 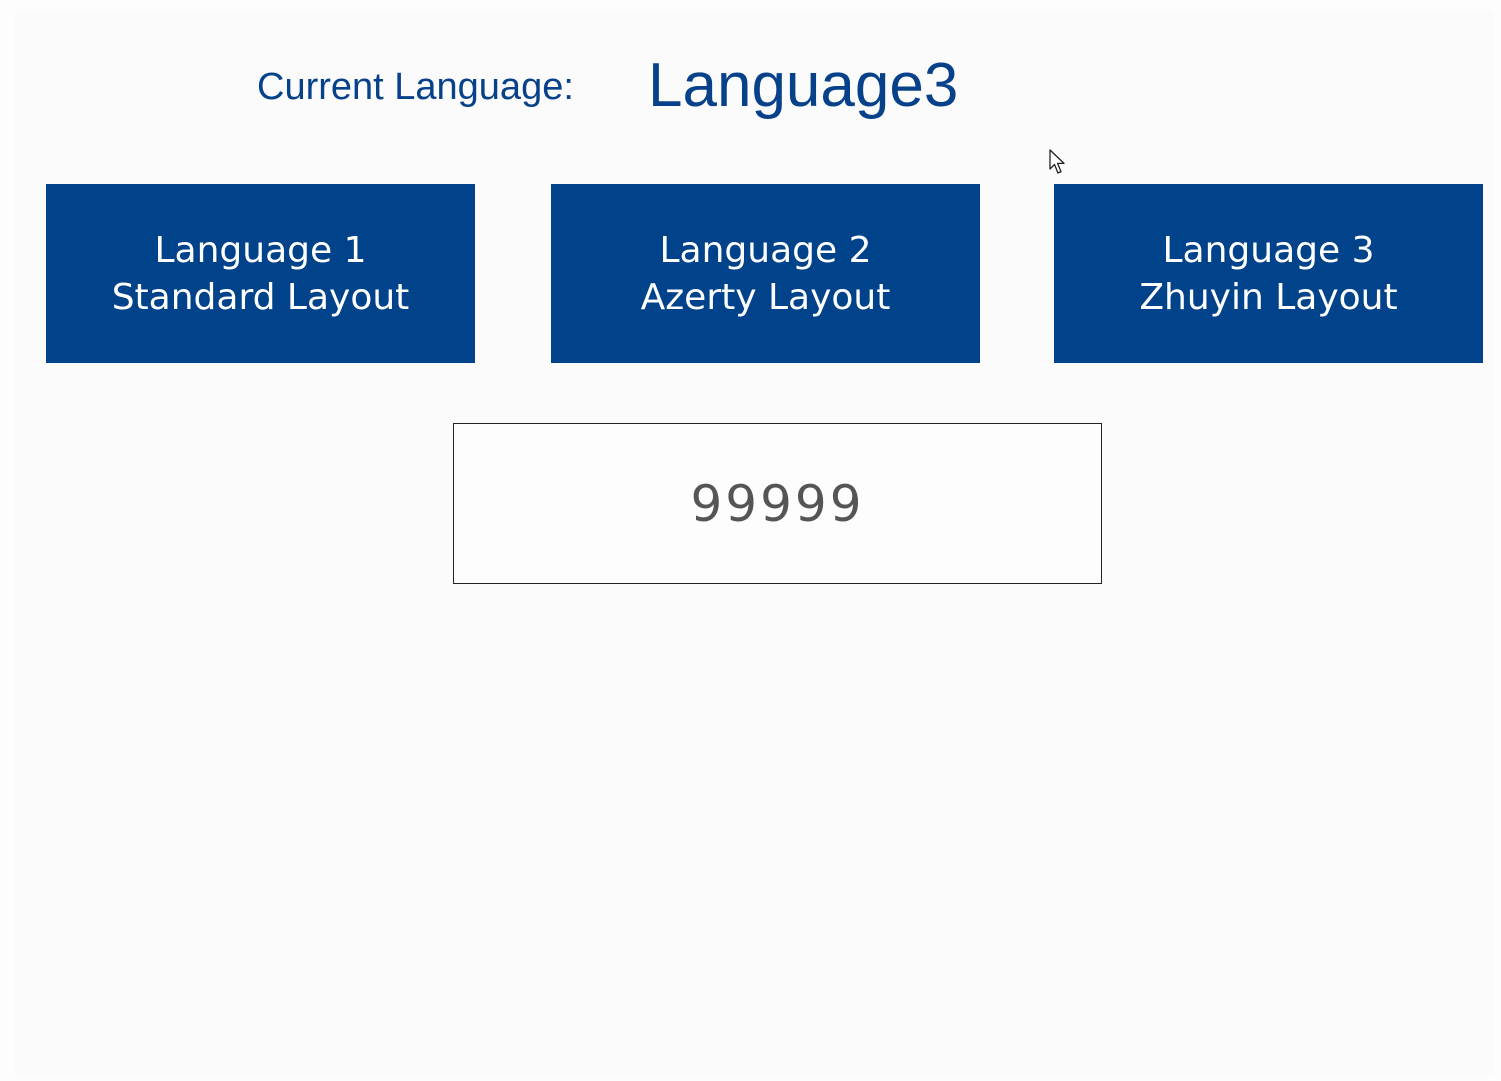 What do you see at coordinates (1268, 297) in the screenshot?
I see `language-3-layout: Zhuyin Layout` at bounding box center [1268, 297].